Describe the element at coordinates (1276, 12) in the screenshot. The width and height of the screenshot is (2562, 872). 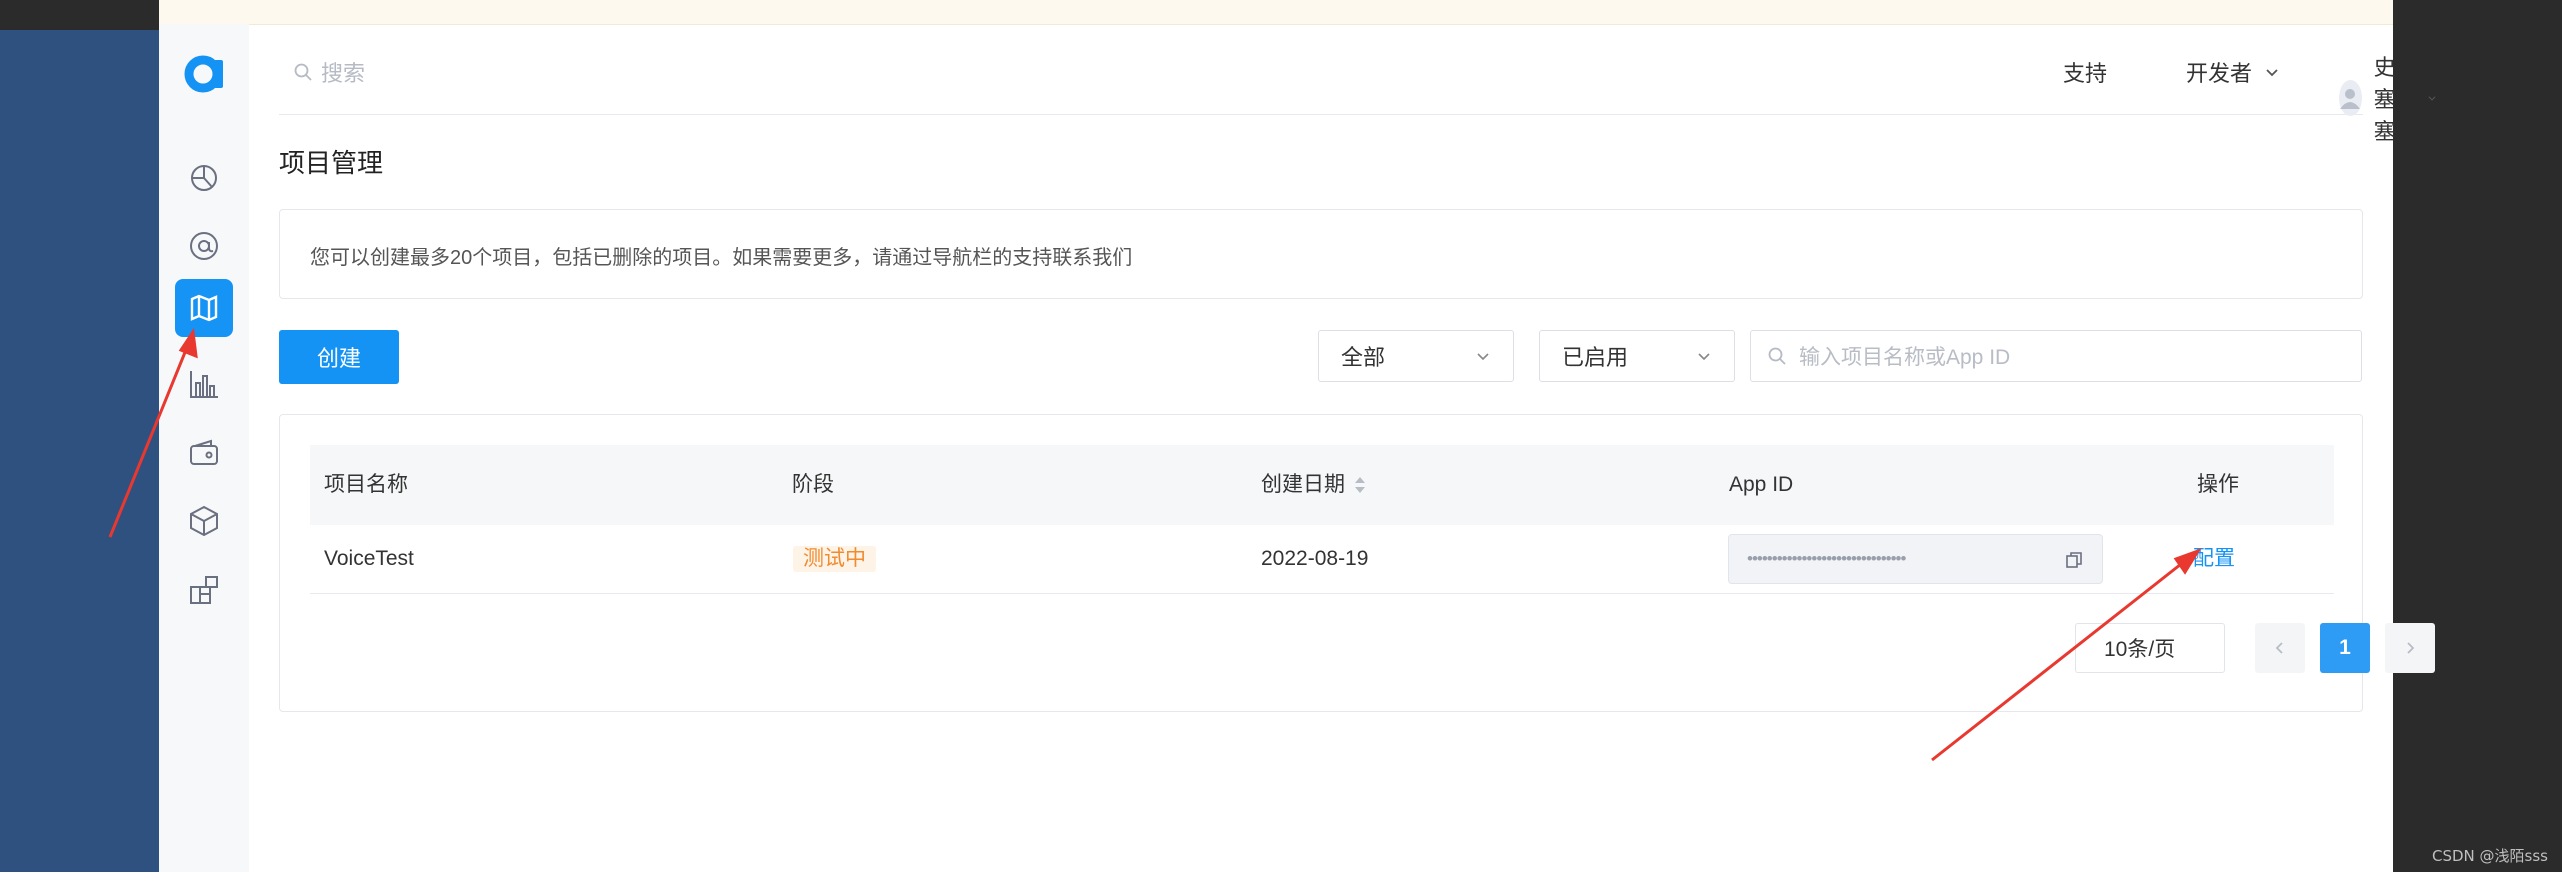
I see `top-notice-strip` at that location.